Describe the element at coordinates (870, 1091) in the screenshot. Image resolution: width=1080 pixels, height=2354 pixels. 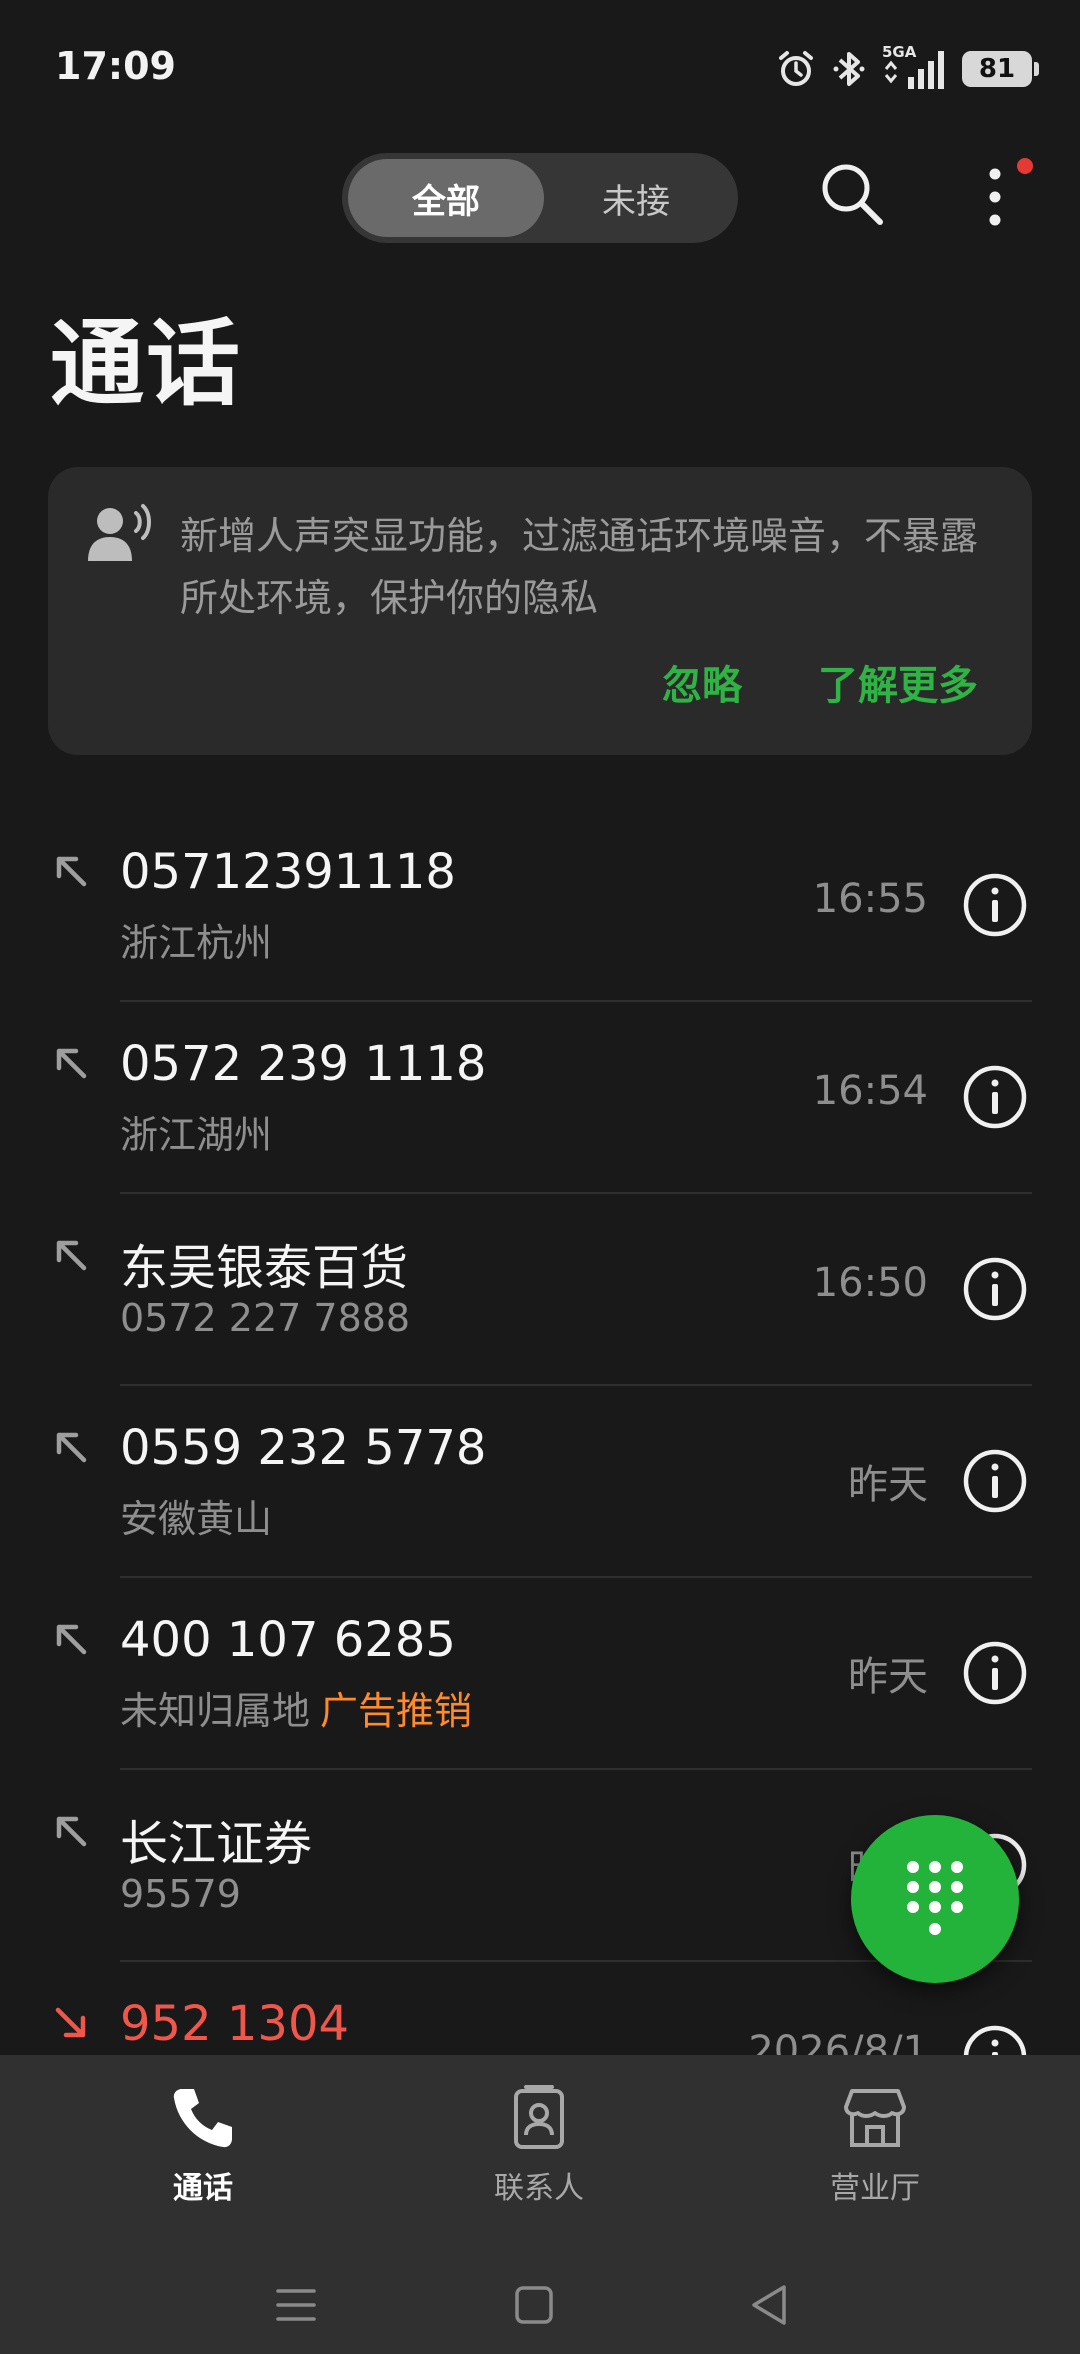
I see `call-time: 16:54` at that location.